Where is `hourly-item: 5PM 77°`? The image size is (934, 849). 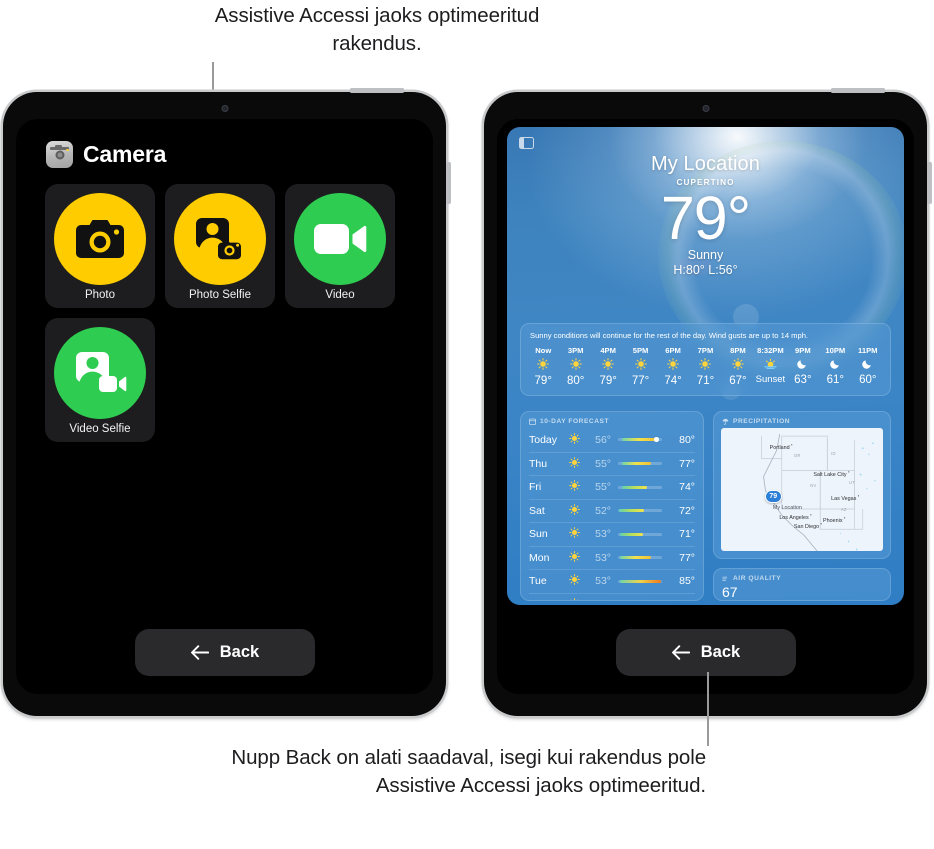
hourly-item: 5PM 77° is located at coordinates (640, 366).